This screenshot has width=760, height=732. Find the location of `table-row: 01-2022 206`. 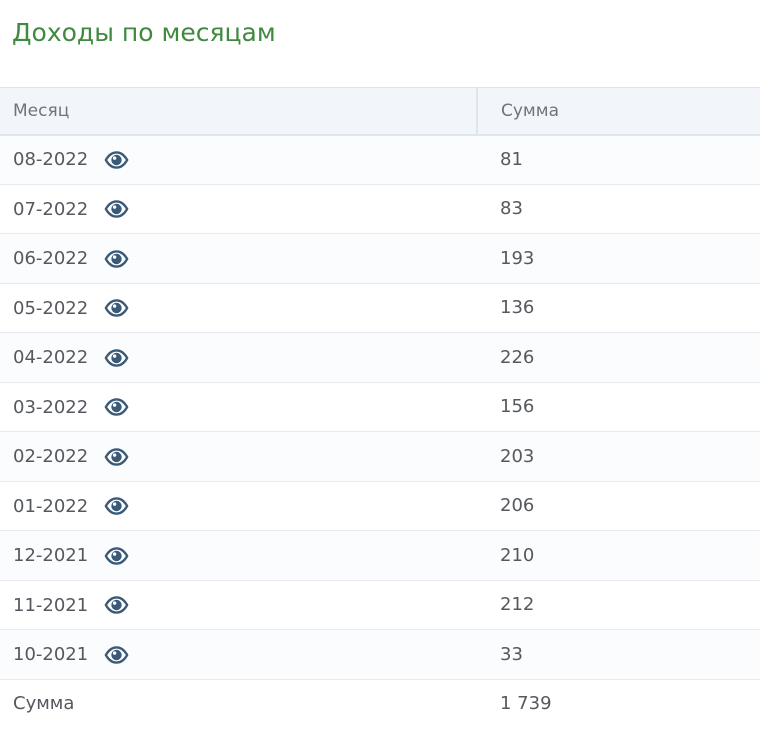

table-row: 01-2022 206 is located at coordinates (380, 506).